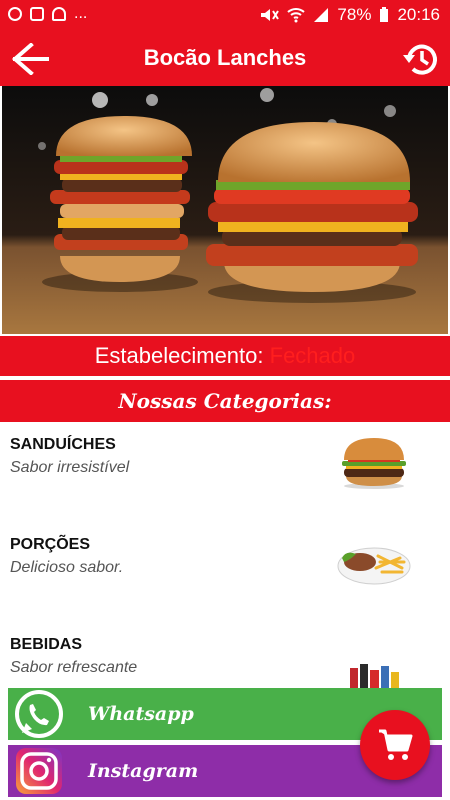 The height and width of the screenshot is (800, 450). What do you see at coordinates (39, 771) in the screenshot?
I see `instagram-icon` at bounding box center [39, 771].